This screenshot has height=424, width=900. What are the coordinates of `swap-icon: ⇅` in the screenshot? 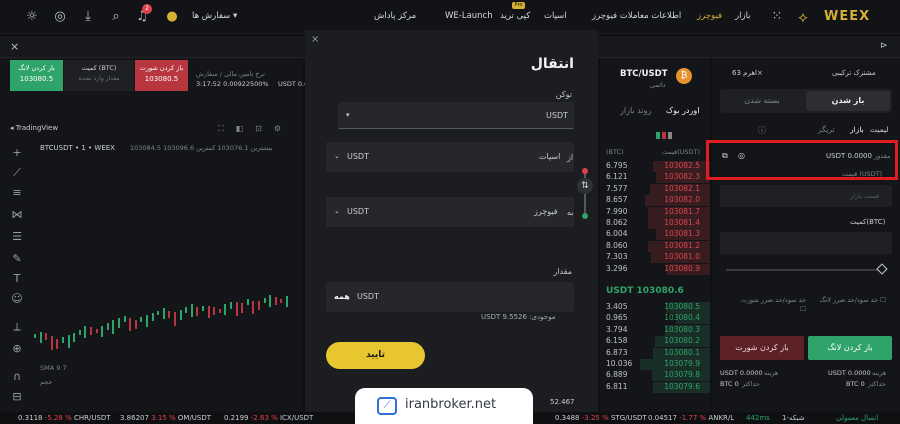 It's located at (585, 186).